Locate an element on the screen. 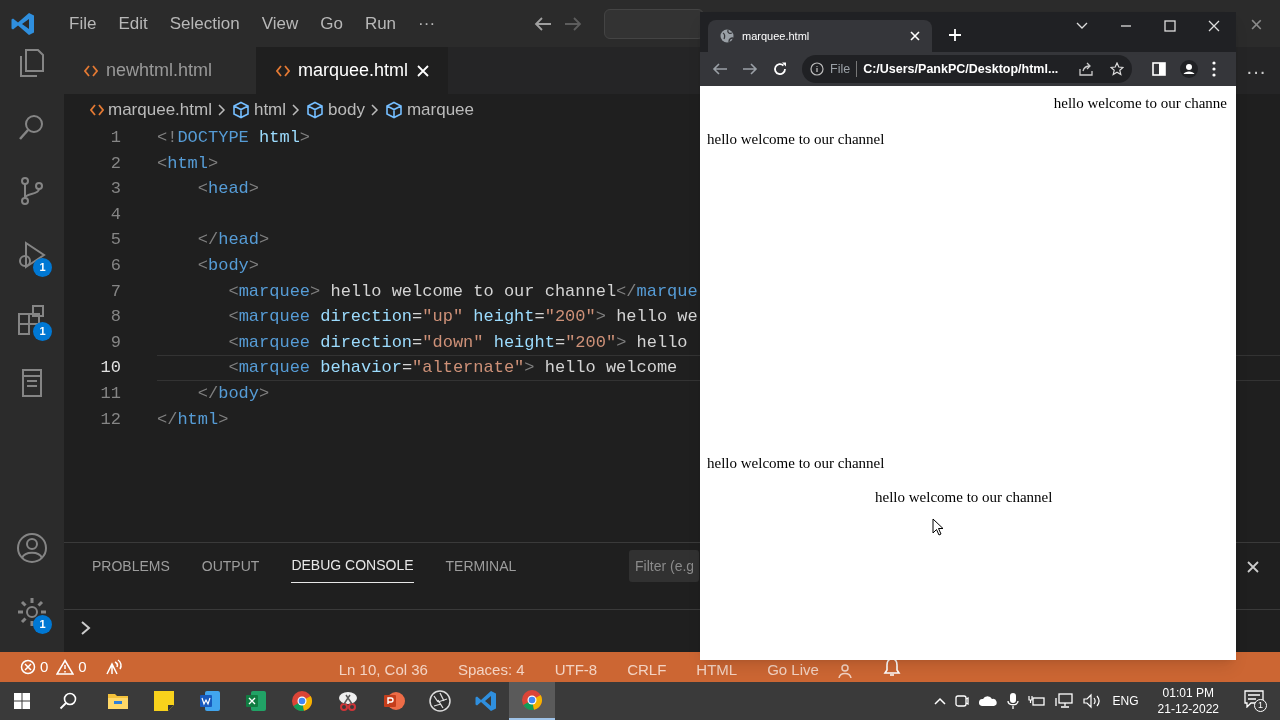 This screenshot has height=720, width=1280. search-icon is located at coordinates (68, 701).